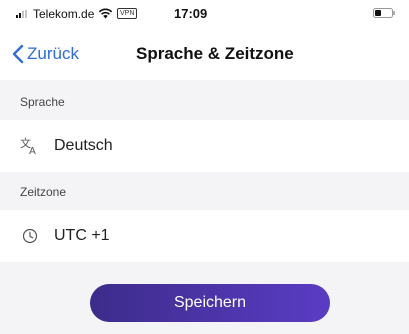 This screenshot has height=334, width=409. What do you see at coordinates (42, 102) in the screenshot?
I see `section-label-language: Sprache` at bounding box center [42, 102].